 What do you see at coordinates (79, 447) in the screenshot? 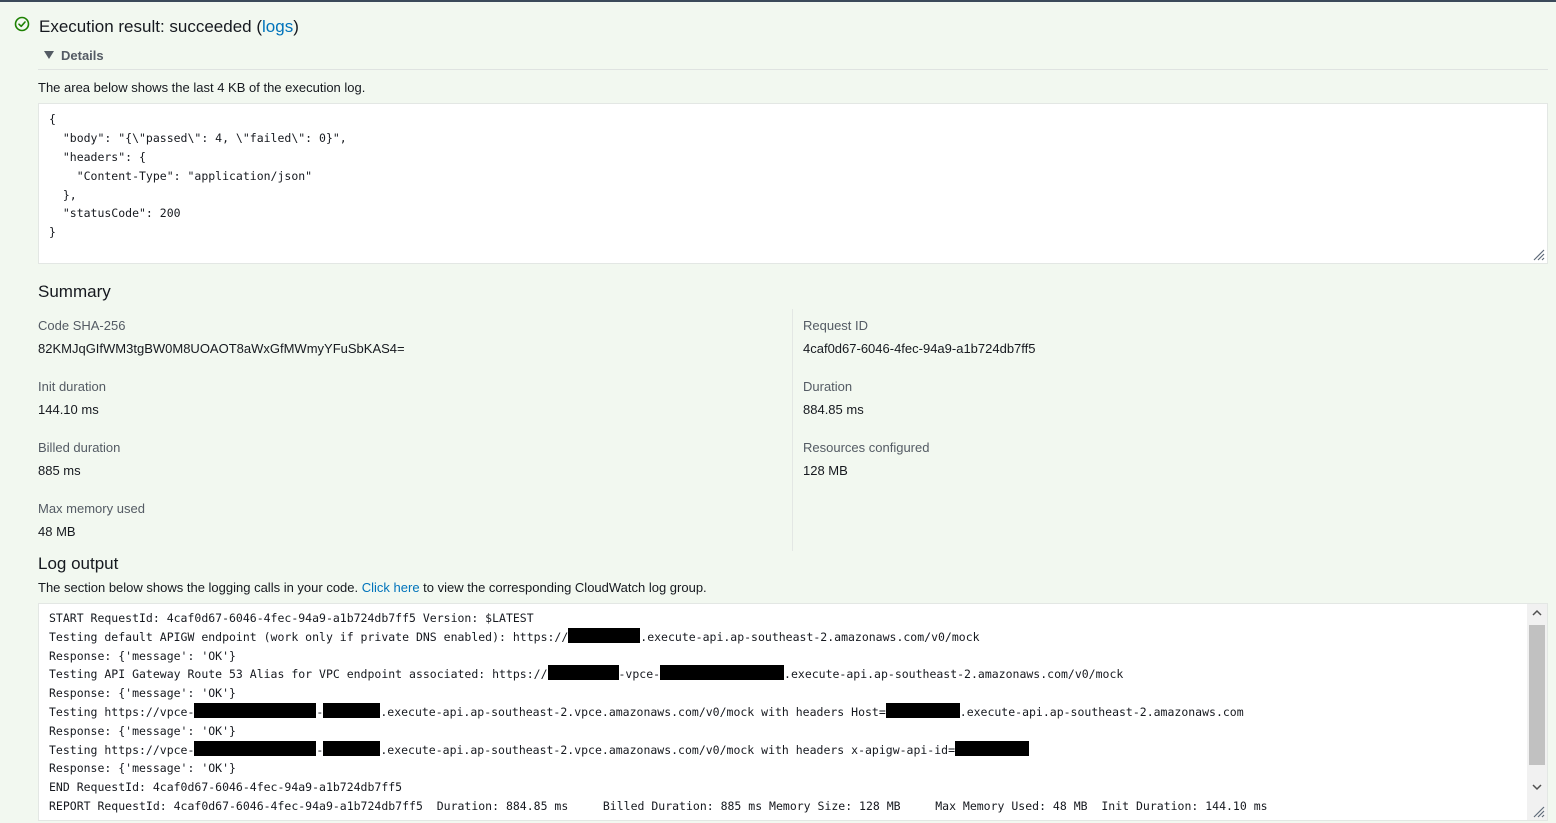
I see `field-label: Billed duration` at bounding box center [79, 447].